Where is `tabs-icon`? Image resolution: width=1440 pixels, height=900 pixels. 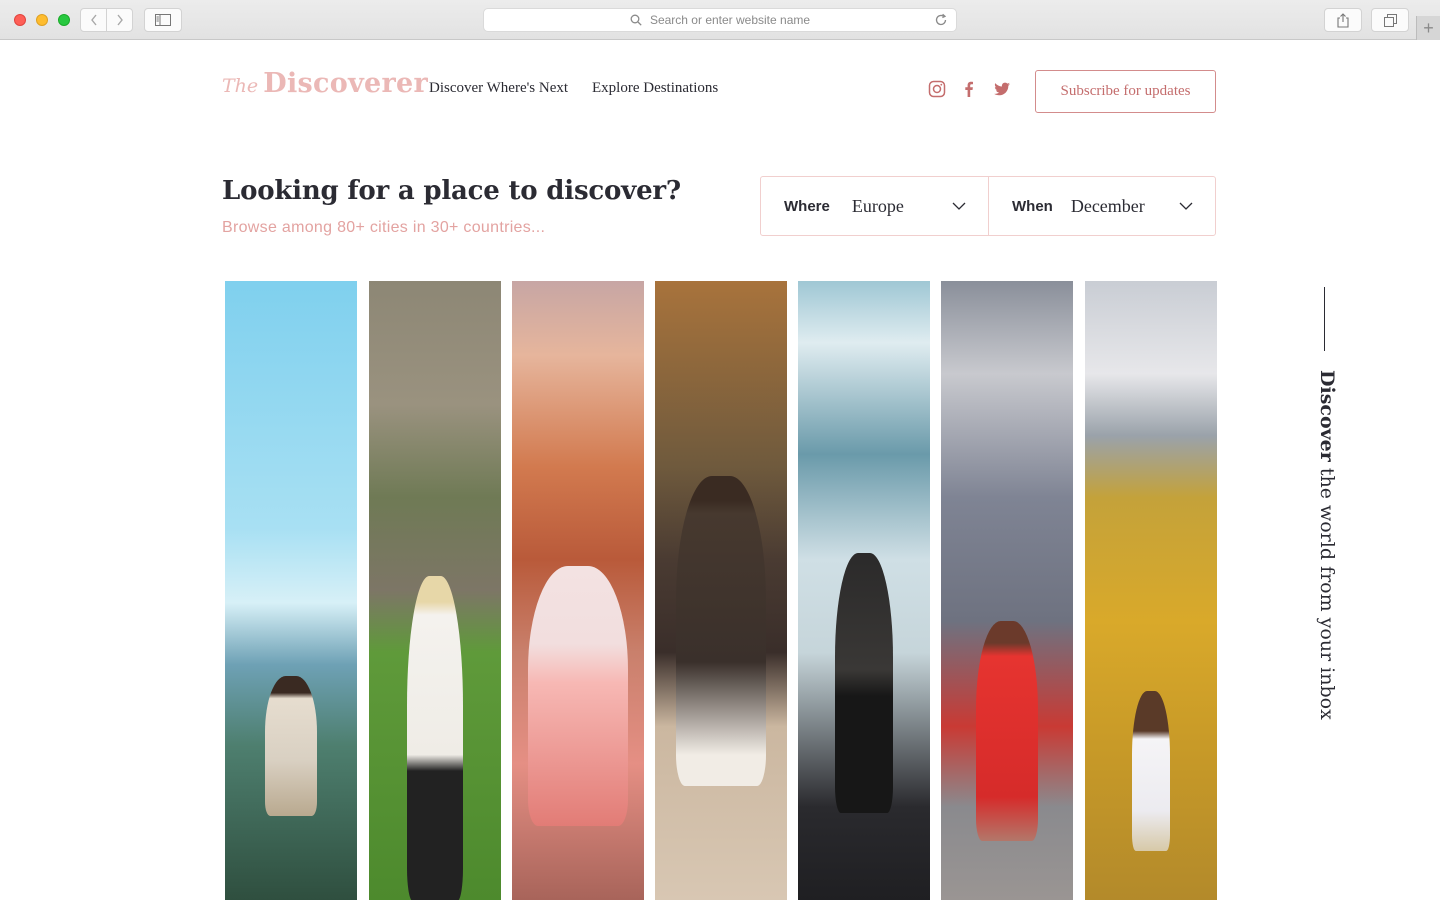
tabs-icon is located at coordinates (1390, 20).